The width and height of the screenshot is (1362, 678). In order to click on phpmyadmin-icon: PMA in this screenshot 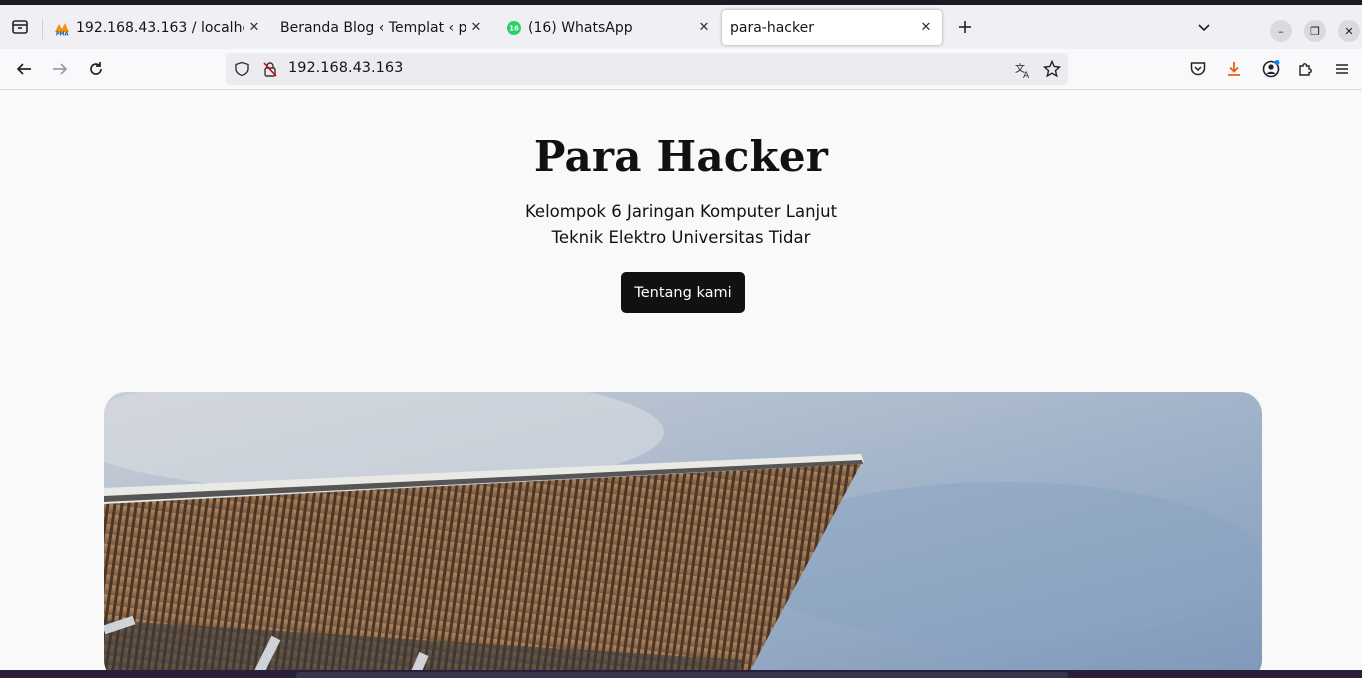, I will do `click(62, 29)`.